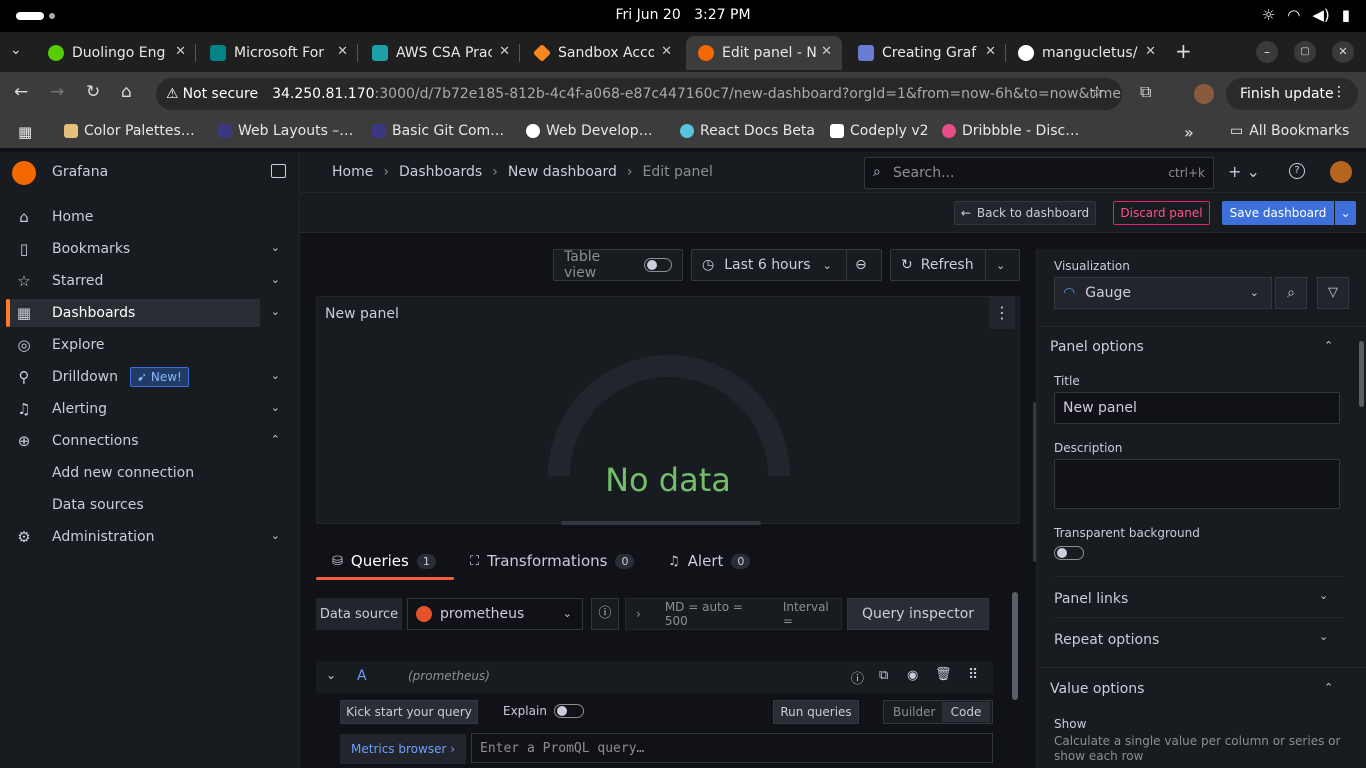 This screenshot has height=768, width=1366. What do you see at coordinates (816, 712) in the screenshot?
I see `run-queries-button: Run queries` at bounding box center [816, 712].